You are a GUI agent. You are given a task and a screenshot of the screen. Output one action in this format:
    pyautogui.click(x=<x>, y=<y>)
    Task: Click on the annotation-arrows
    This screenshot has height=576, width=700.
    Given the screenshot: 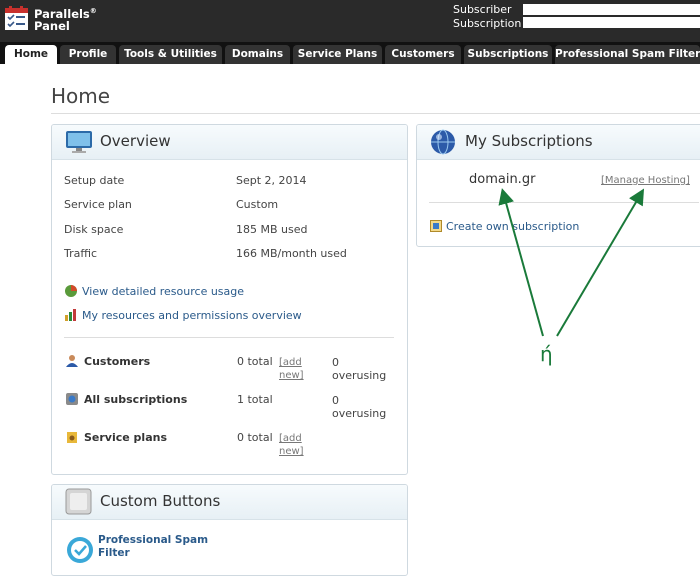 What is the action you would take?
    pyautogui.click(x=571, y=262)
    